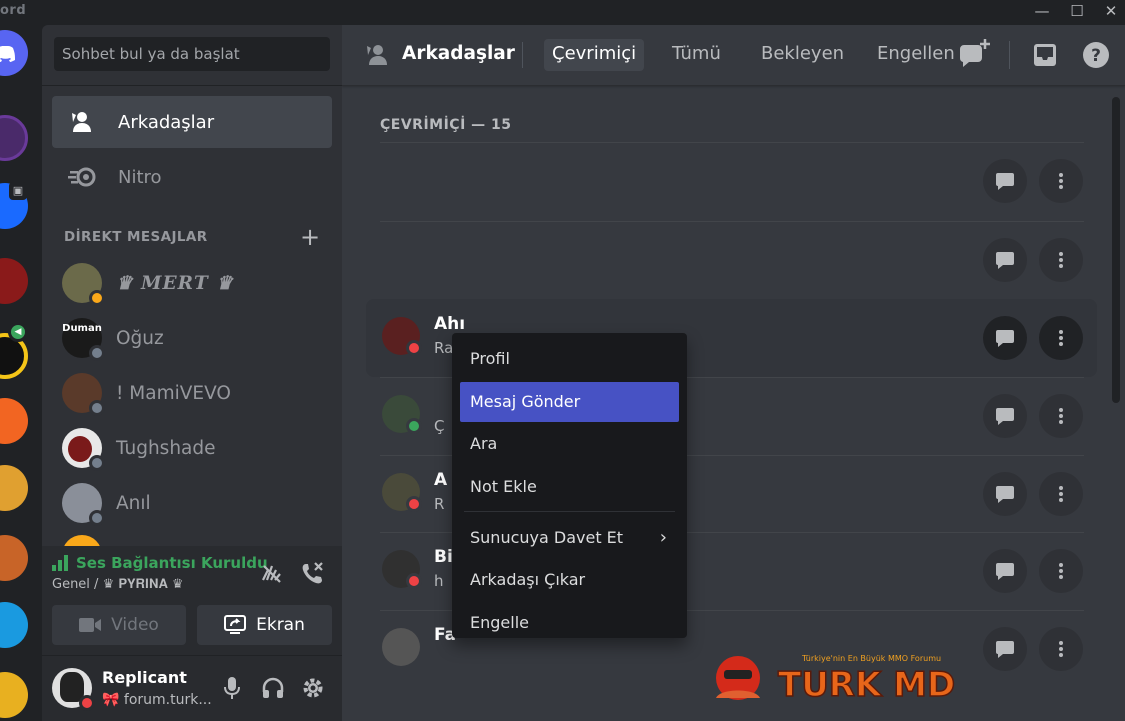  What do you see at coordinates (1045, 57) in the screenshot?
I see `inbox-icon` at bounding box center [1045, 57].